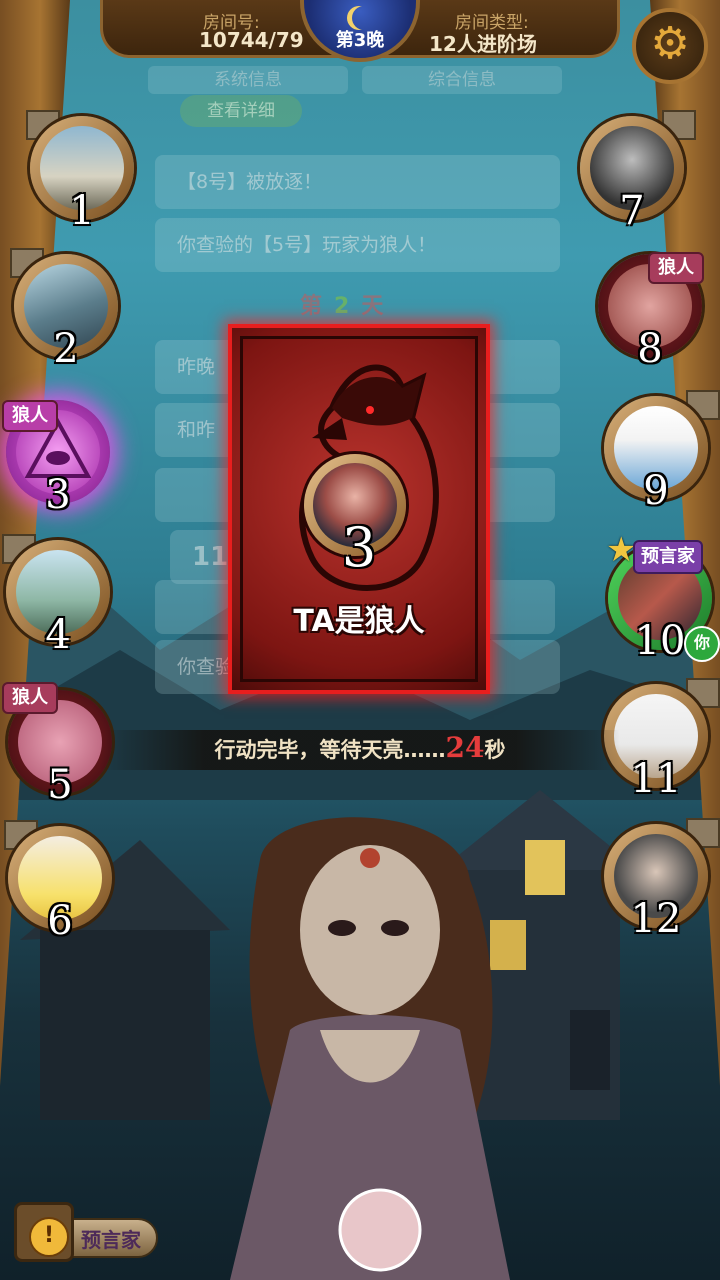  I want to click on countdown-seconds: 24, so click(465, 747).